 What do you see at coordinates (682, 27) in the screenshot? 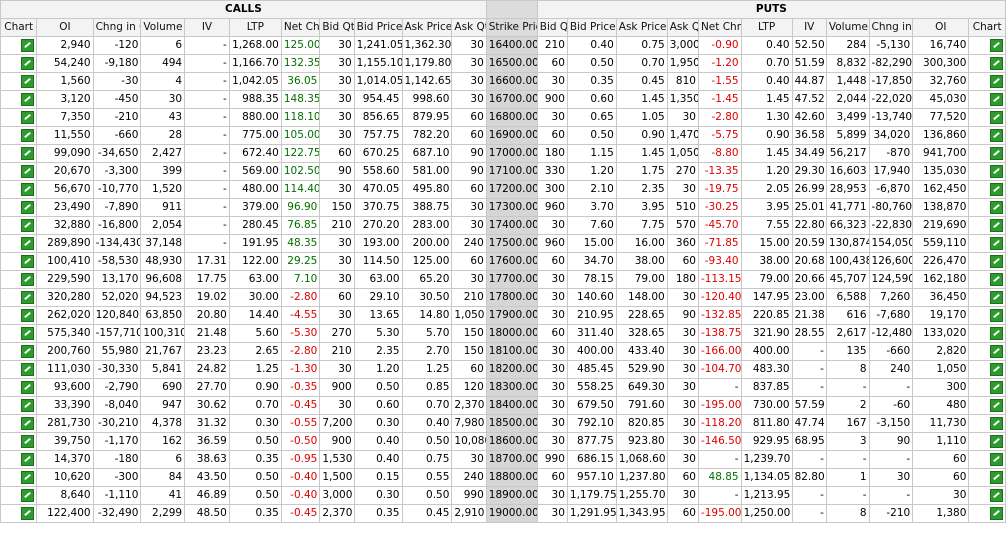
I see `puts-header-ask-qty: Ask Qty` at bounding box center [682, 27].